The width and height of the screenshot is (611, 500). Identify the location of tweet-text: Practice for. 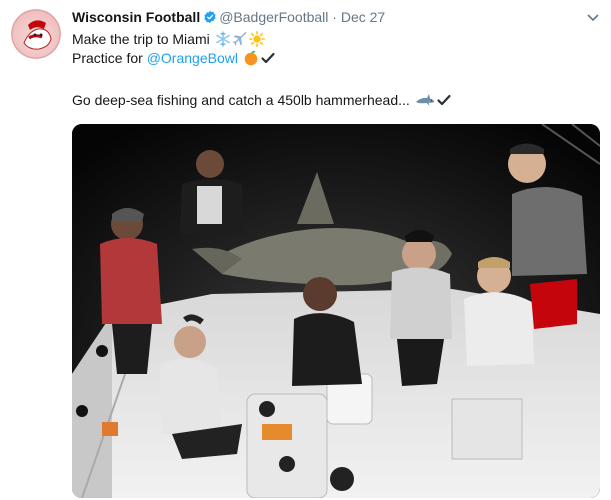
(109, 58).